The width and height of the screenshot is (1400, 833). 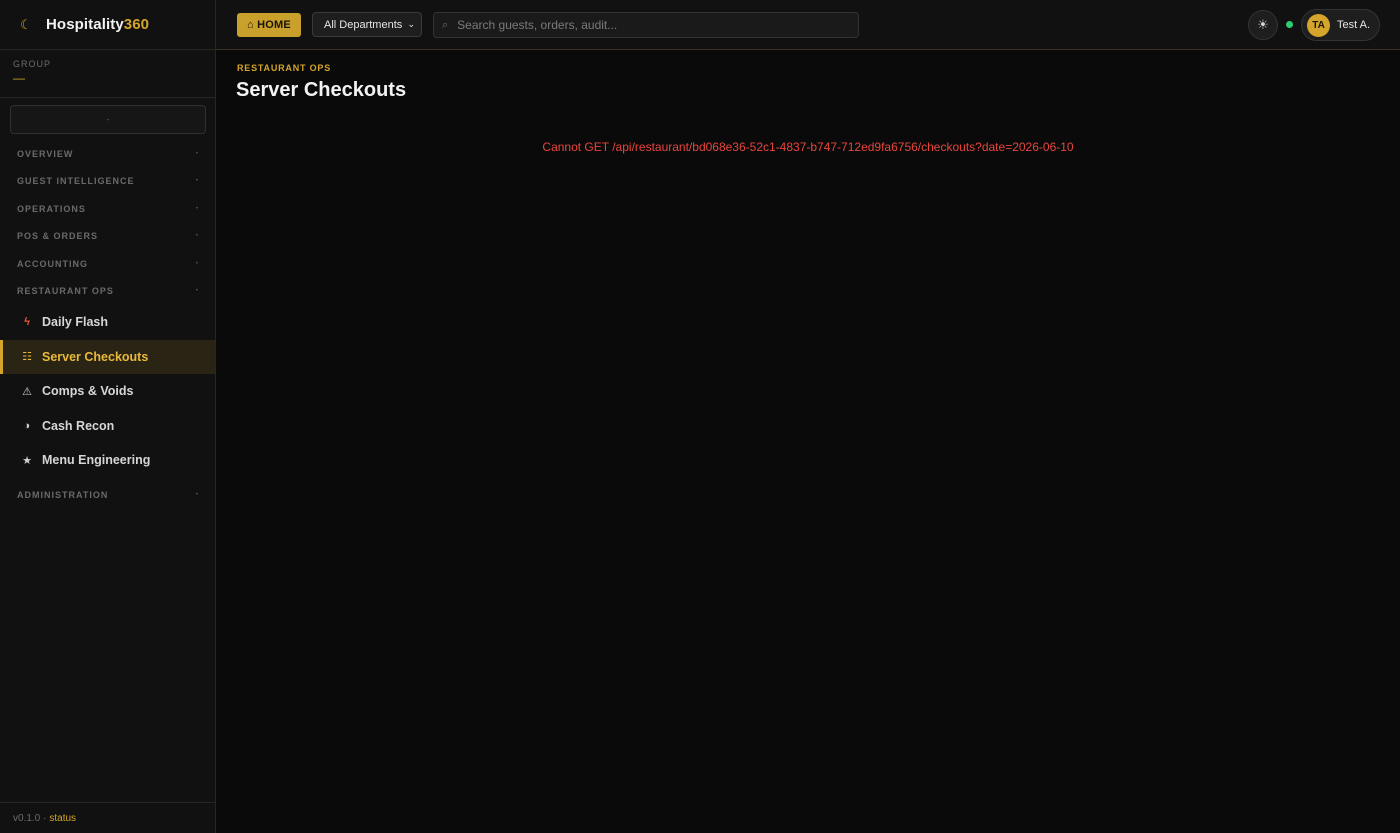 I want to click on sun-icon: ☀, so click(x=1263, y=24).